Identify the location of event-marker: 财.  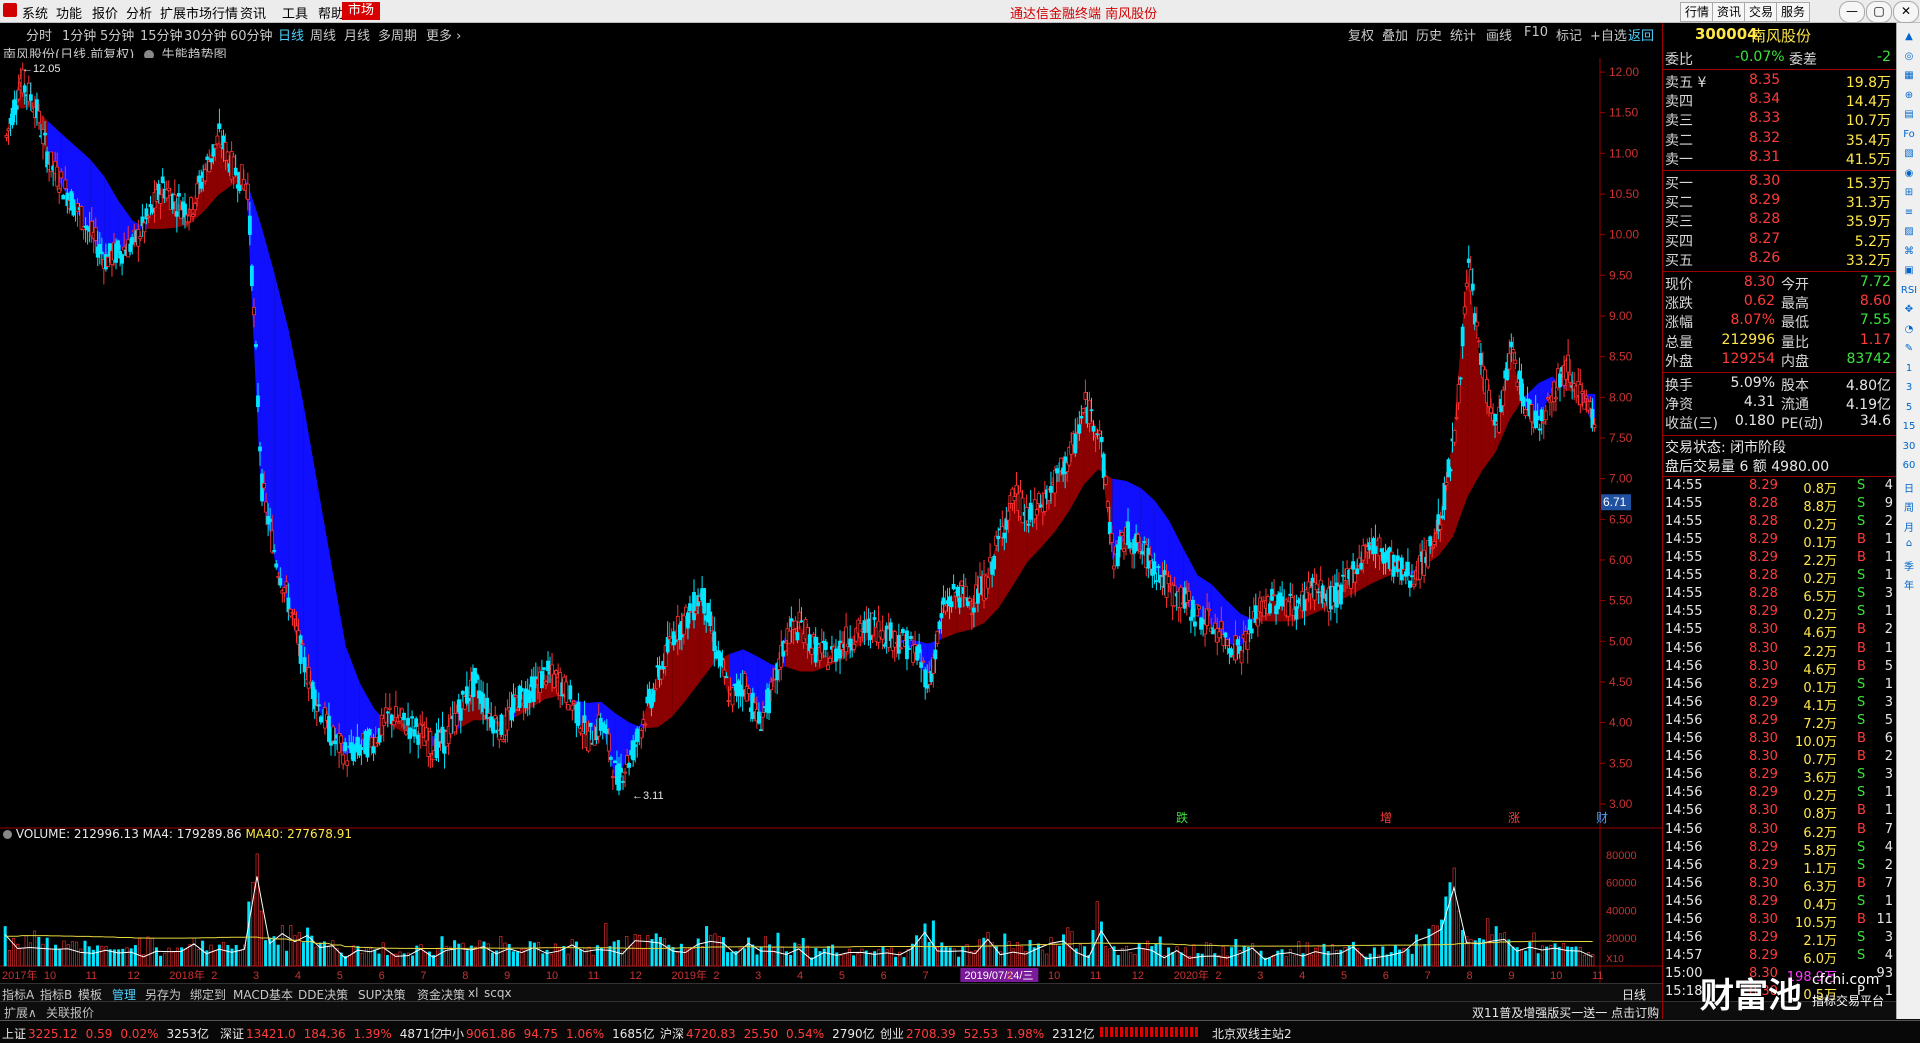
(1602, 818).